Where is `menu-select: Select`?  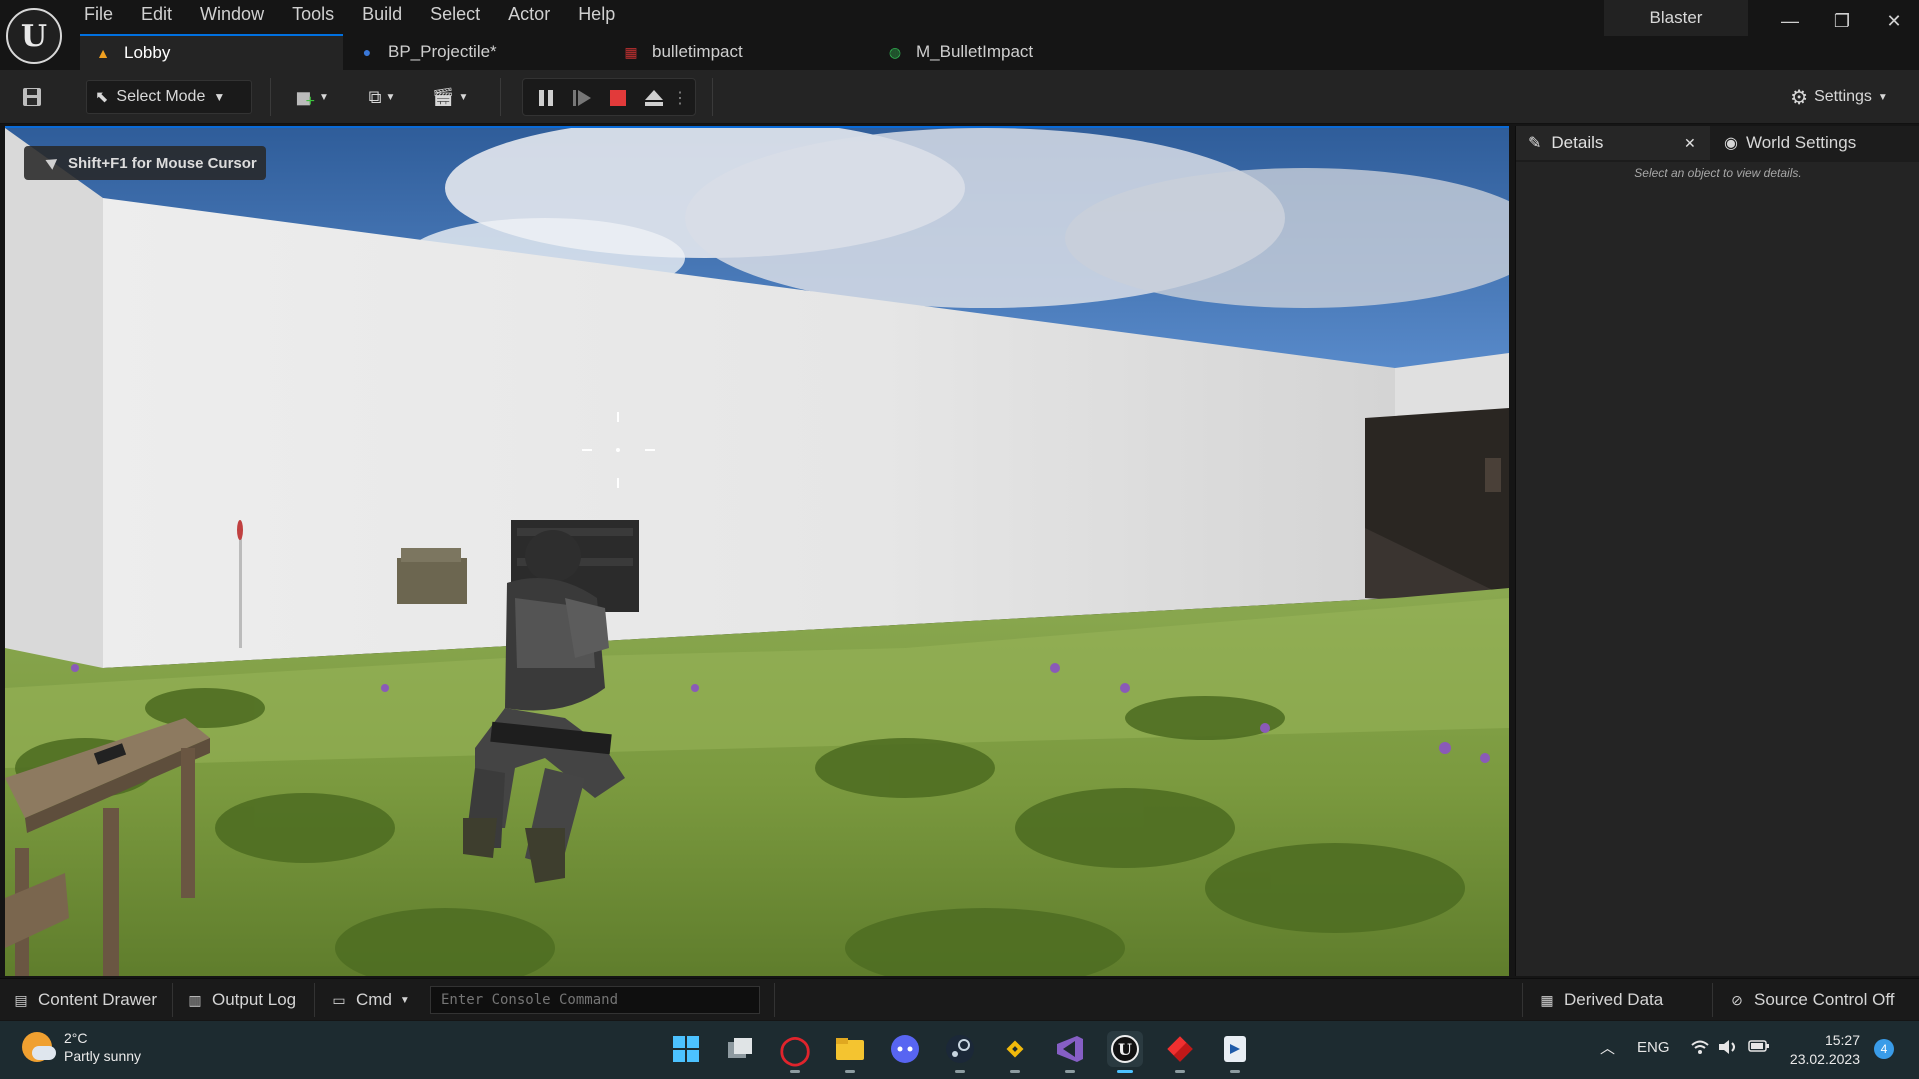
menu-select: Select is located at coordinates (455, 15).